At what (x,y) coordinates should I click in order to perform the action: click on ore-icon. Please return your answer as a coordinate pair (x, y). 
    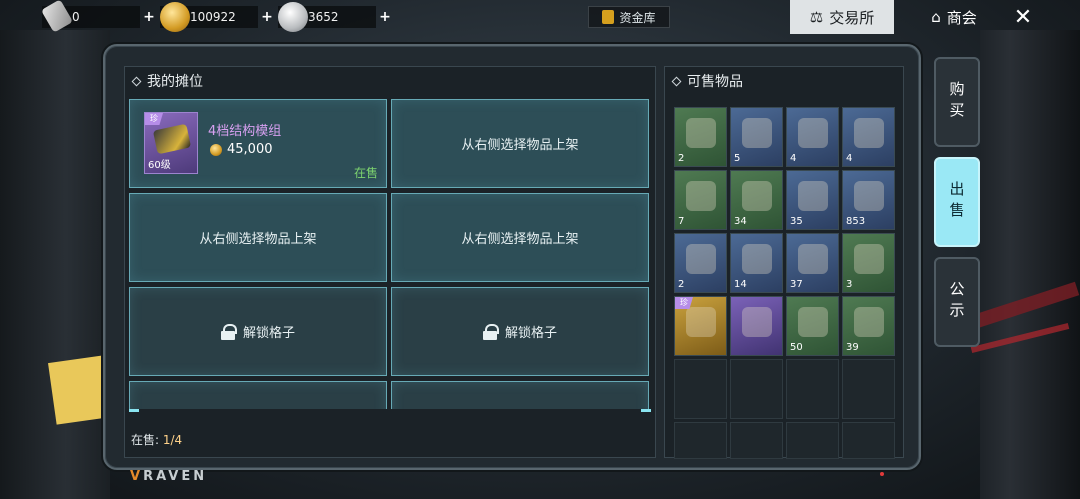
    Looking at the image, I should click on (869, 322).